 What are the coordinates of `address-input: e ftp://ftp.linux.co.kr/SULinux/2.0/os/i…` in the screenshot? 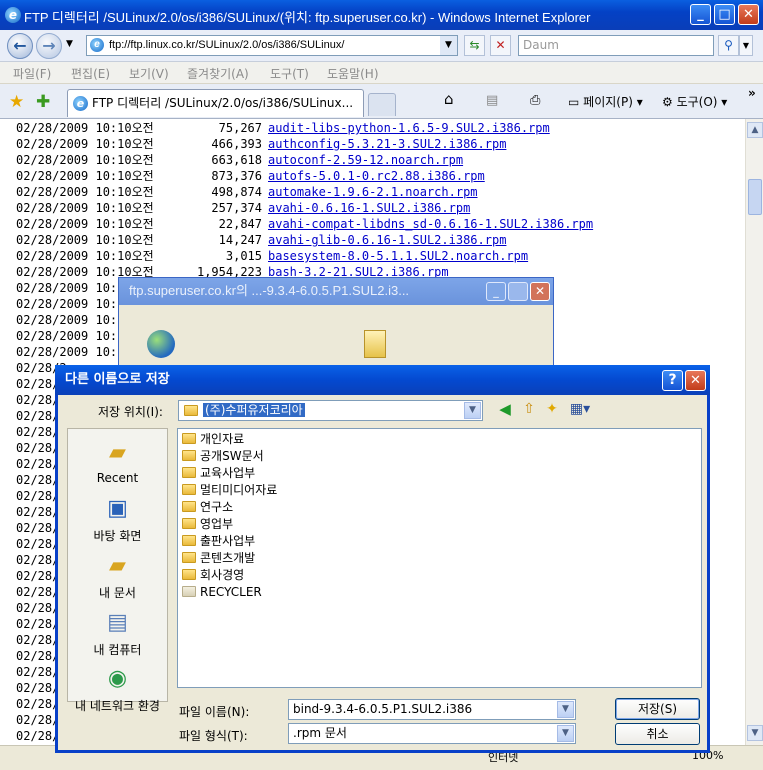 It's located at (272, 45).